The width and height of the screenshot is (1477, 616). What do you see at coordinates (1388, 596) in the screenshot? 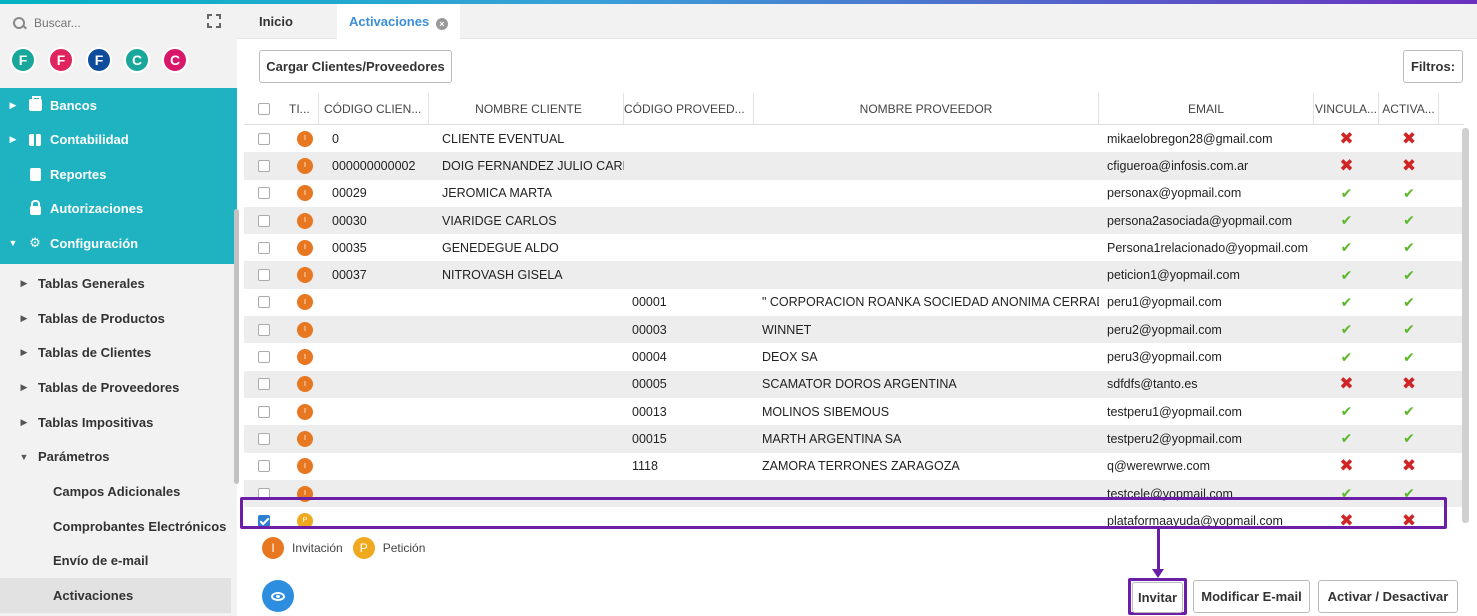
I see `activar-desactivar-button: Activar / Desactivar` at bounding box center [1388, 596].